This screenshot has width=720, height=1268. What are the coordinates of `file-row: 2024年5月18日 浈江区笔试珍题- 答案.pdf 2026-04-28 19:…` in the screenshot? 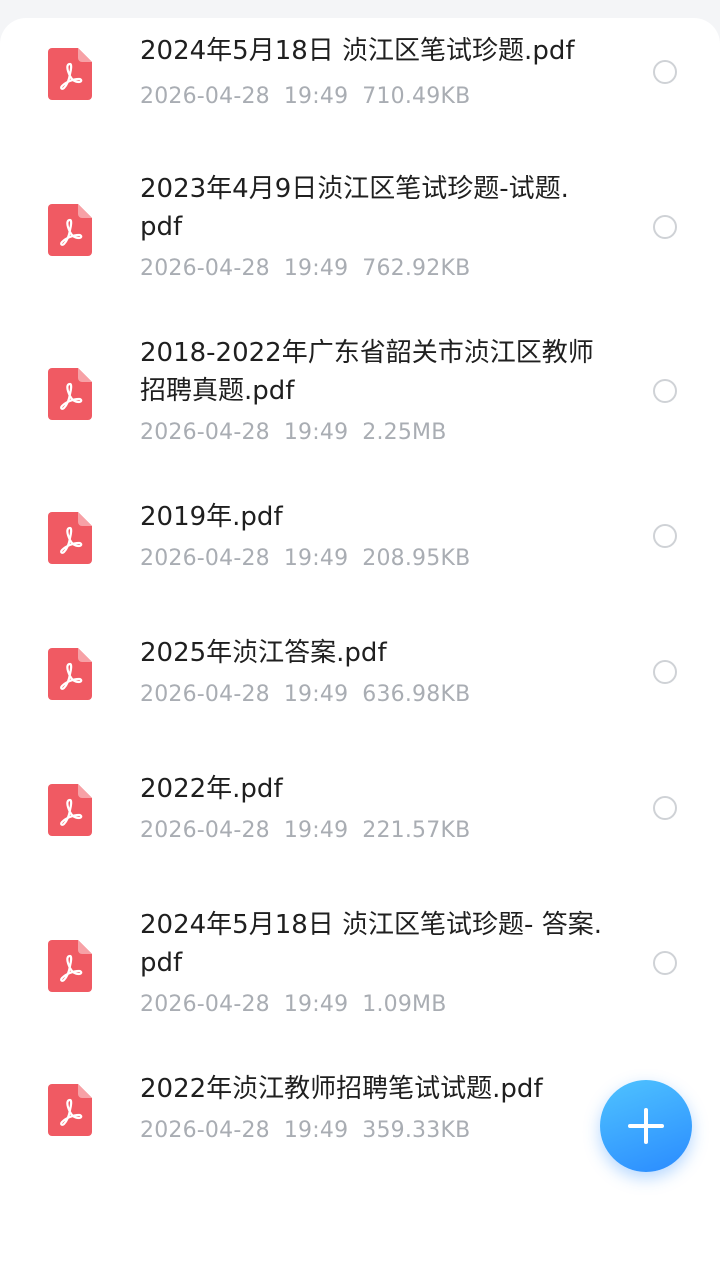 It's located at (360, 988).